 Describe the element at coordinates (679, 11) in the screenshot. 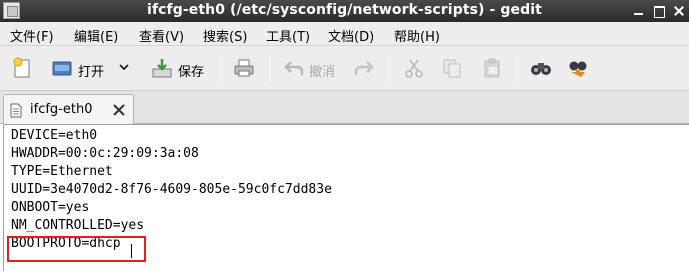

I see `close-window-icon` at that location.